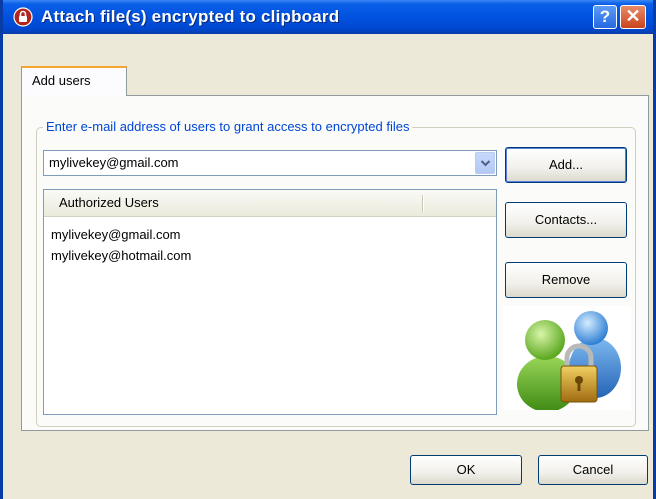 The image size is (656, 499). I want to click on help-button: ?, so click(605, 17).